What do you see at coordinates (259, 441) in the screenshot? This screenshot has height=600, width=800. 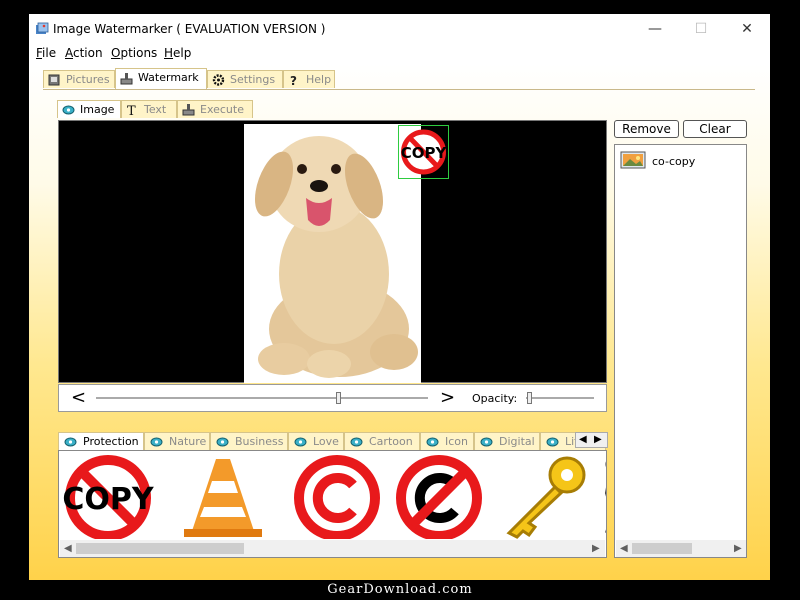 I see `category-label: Business` at bounding box center [259, 441].